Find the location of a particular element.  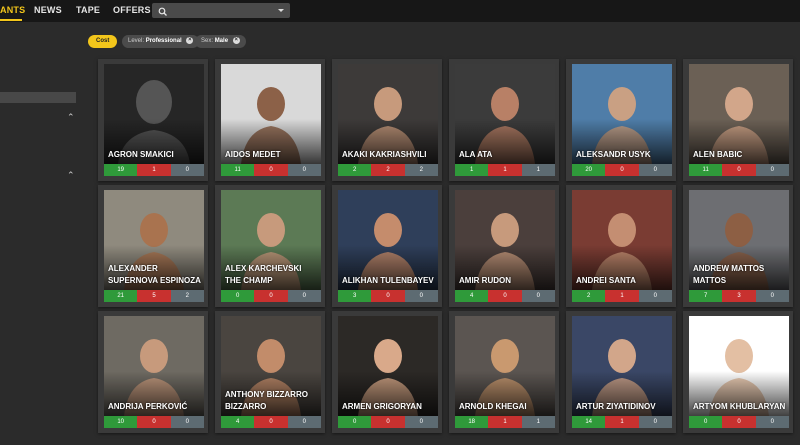

filter-chip-key: Sex: is located at coordinates (207, 41).